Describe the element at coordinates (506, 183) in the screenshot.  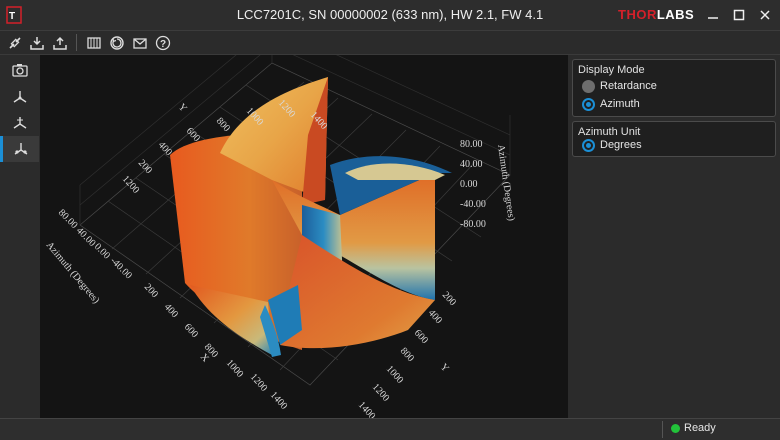
I see `svg-text: Azimuth (Degrees)` at that location.